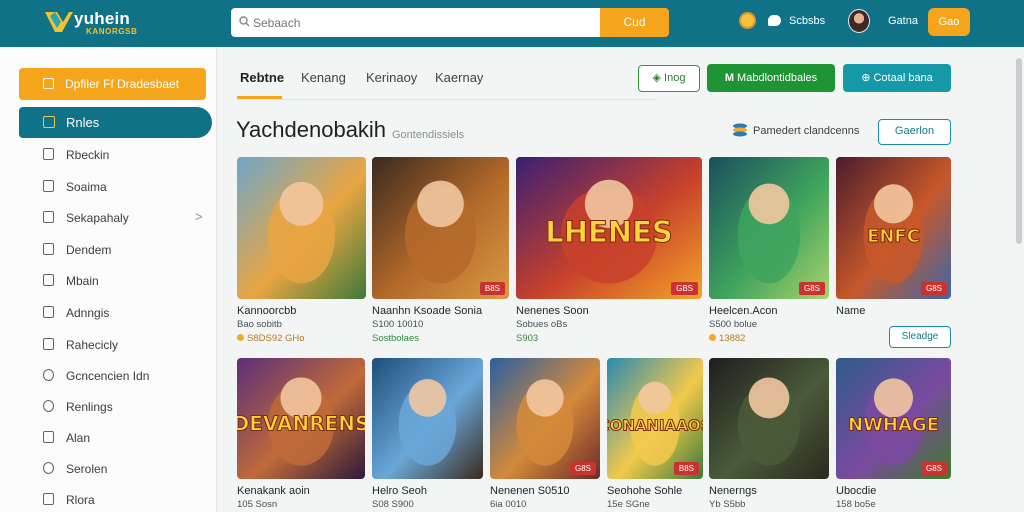  What do you see at coordinates (276, 338) in the screenshot?
I see `game-rating-text: S8DS92 GHo` at bounding box center [276, 338].